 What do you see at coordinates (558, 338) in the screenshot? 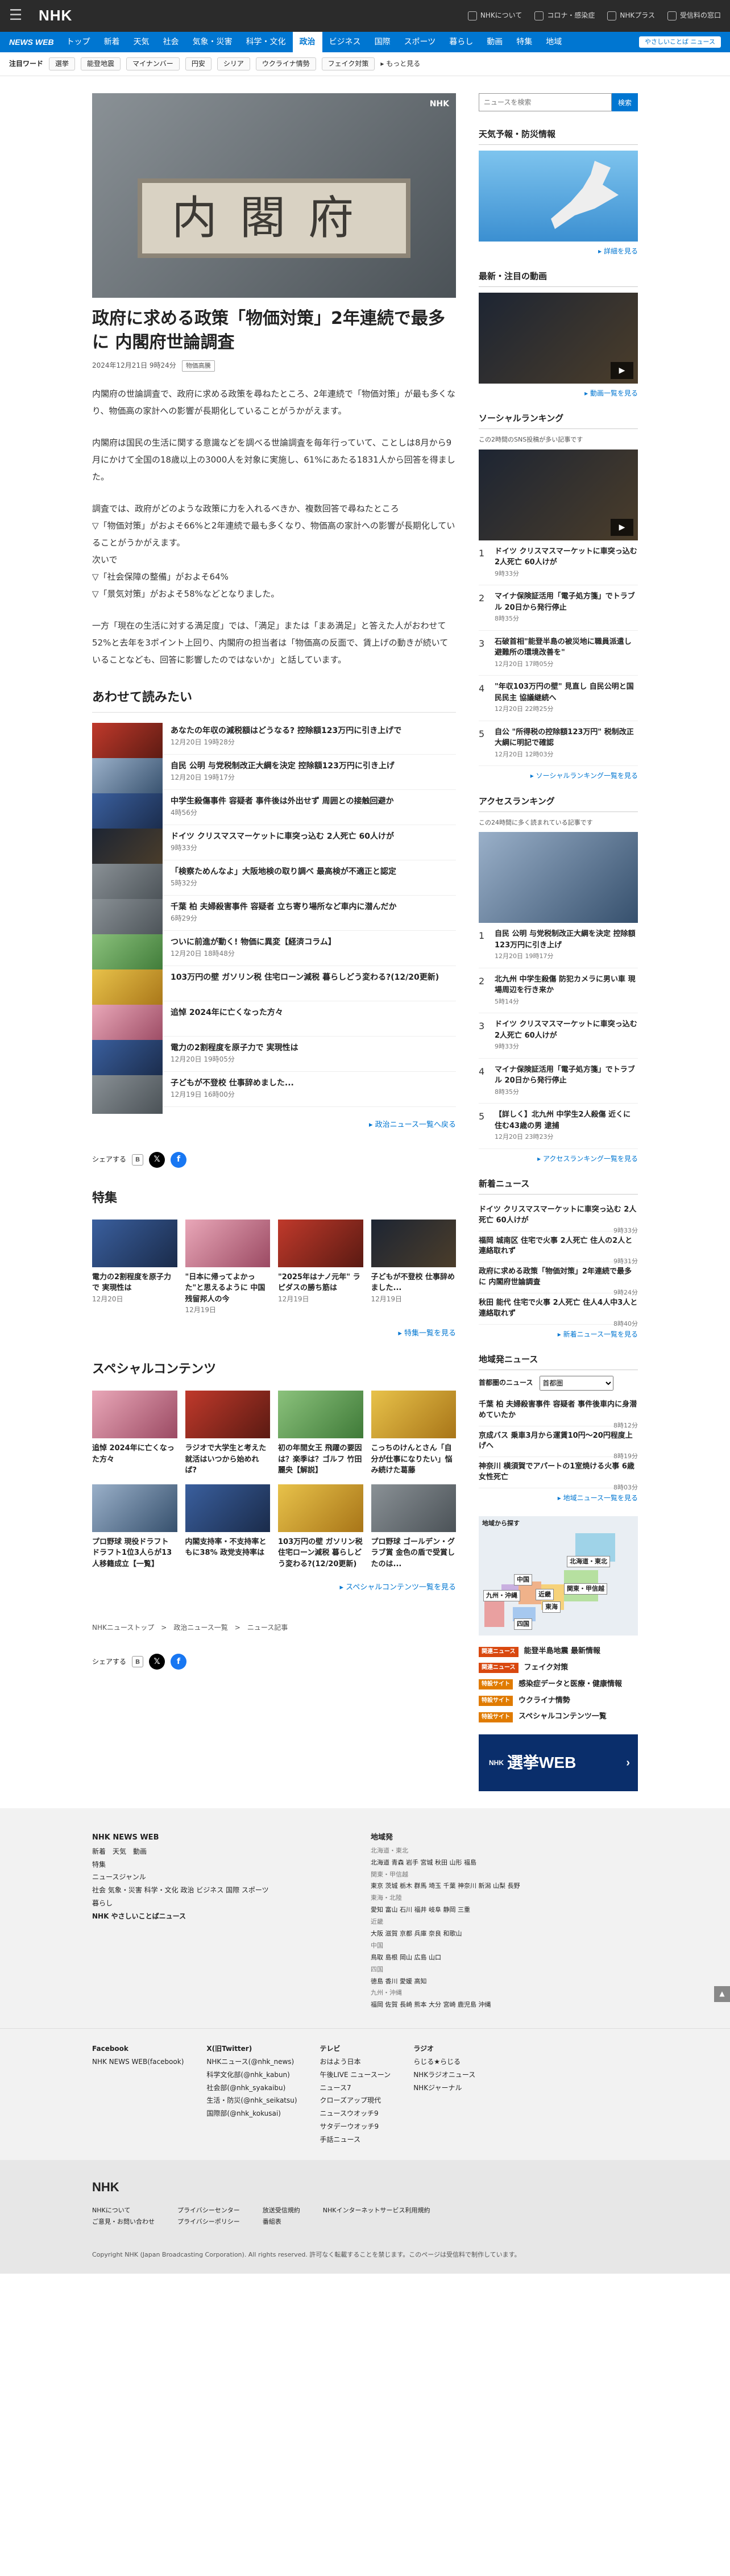
I see `video-thumbnail: ▶` at bounding box center [558, 338].